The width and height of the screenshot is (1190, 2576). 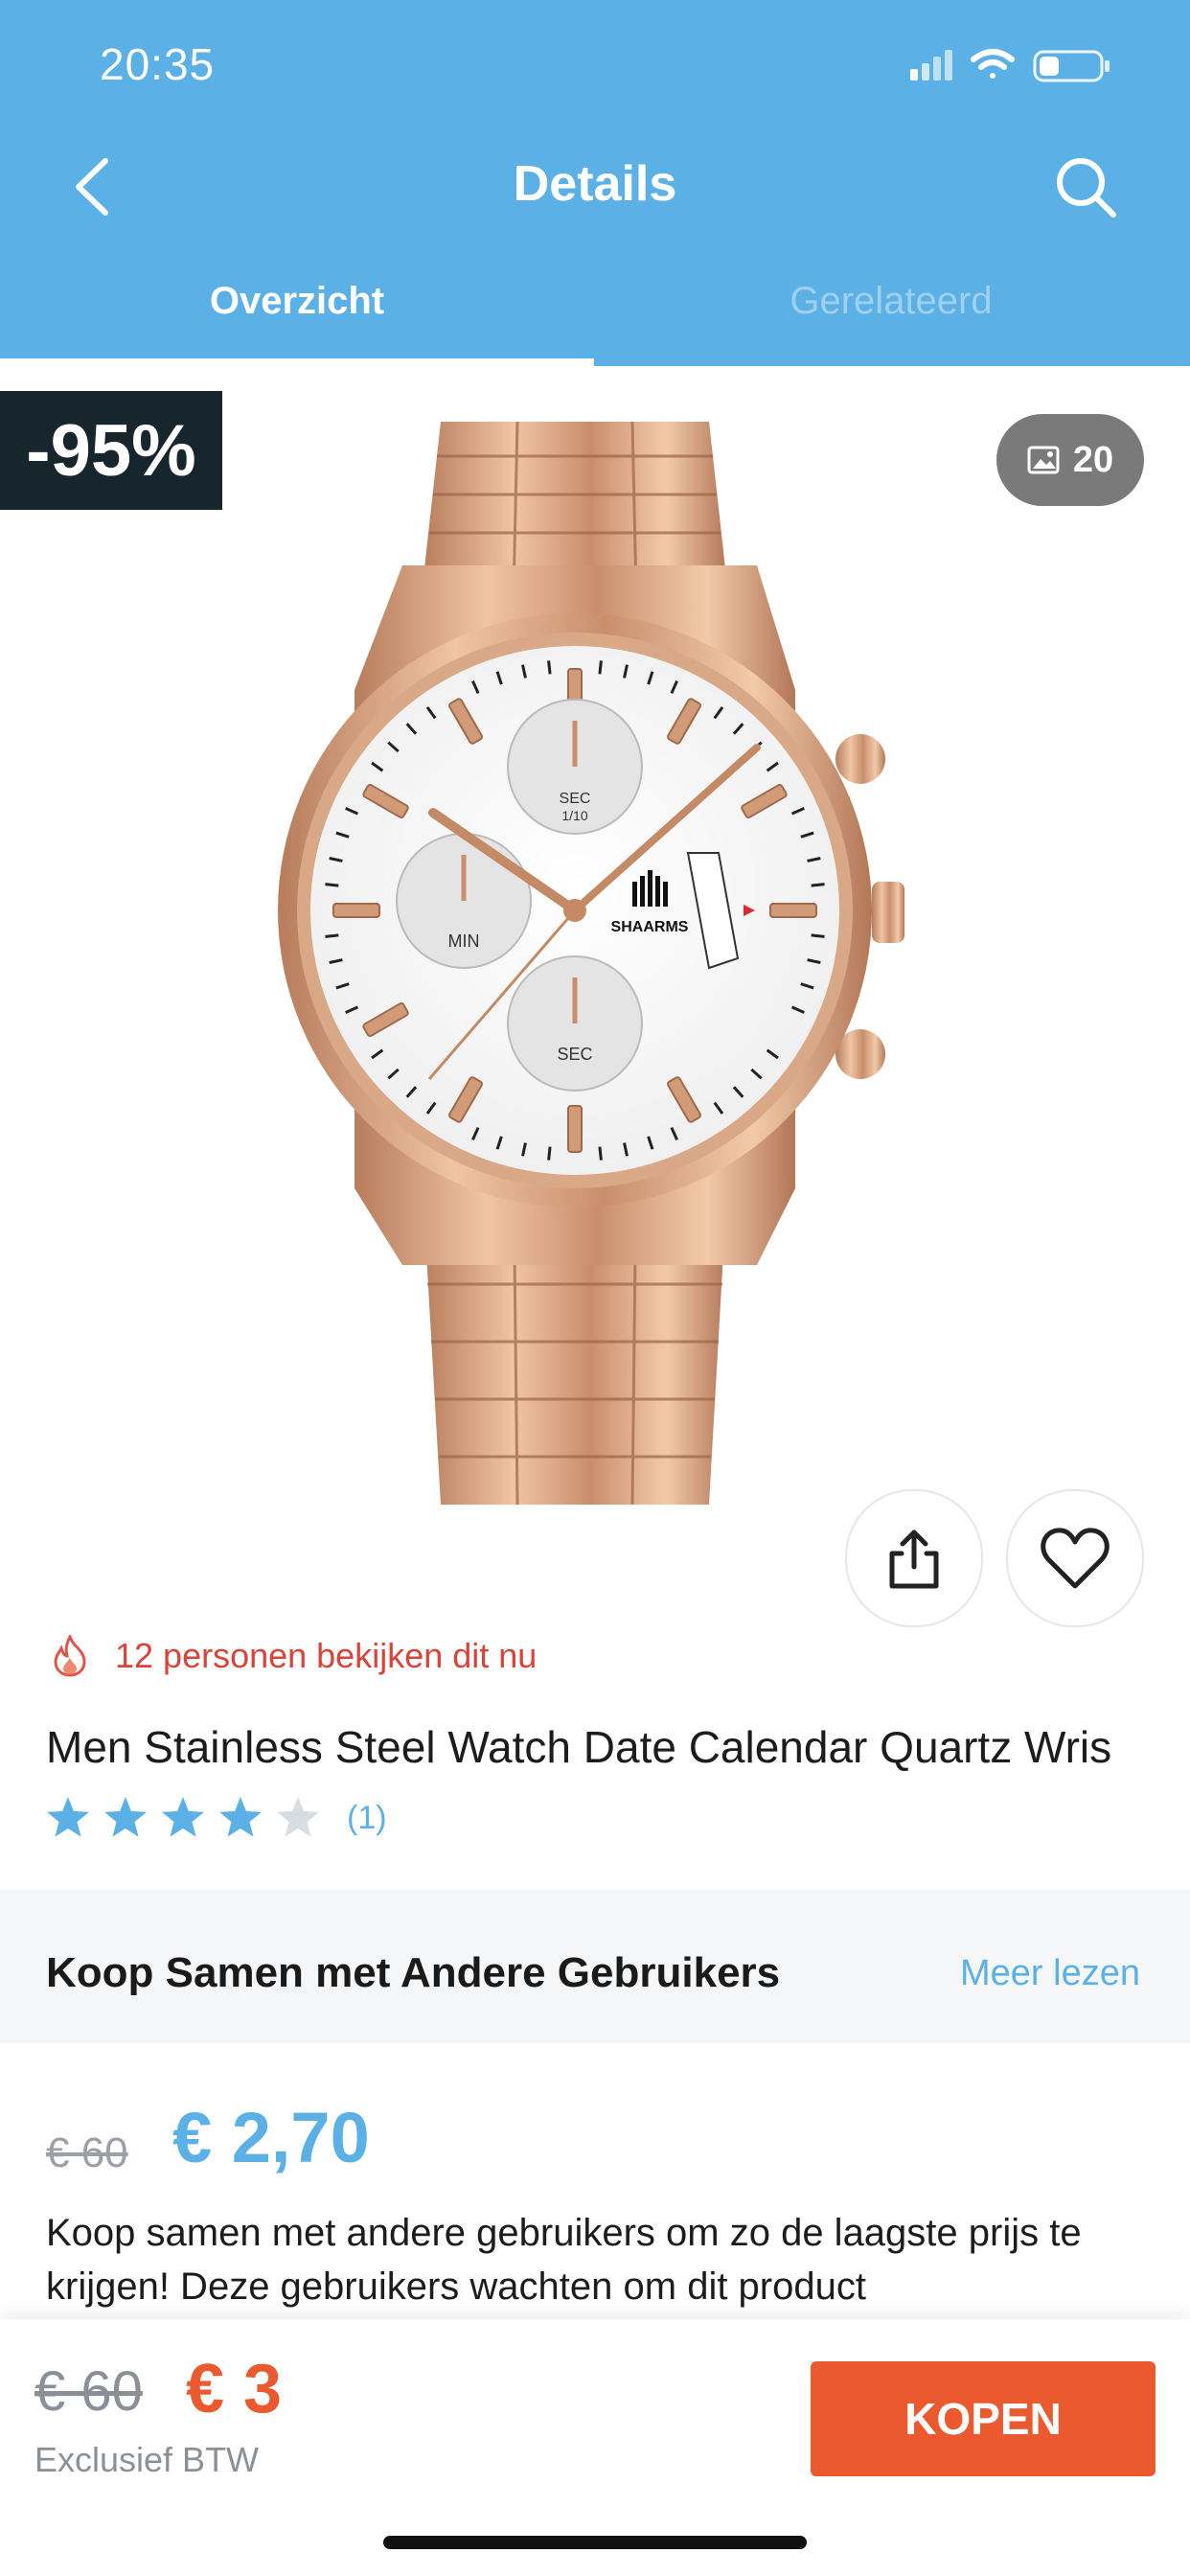 What do you see at coordinates (891, 301) in the screenshot?
I see `tab-gerelateerd: Gerelateerd` at bounding box center [891, 301].